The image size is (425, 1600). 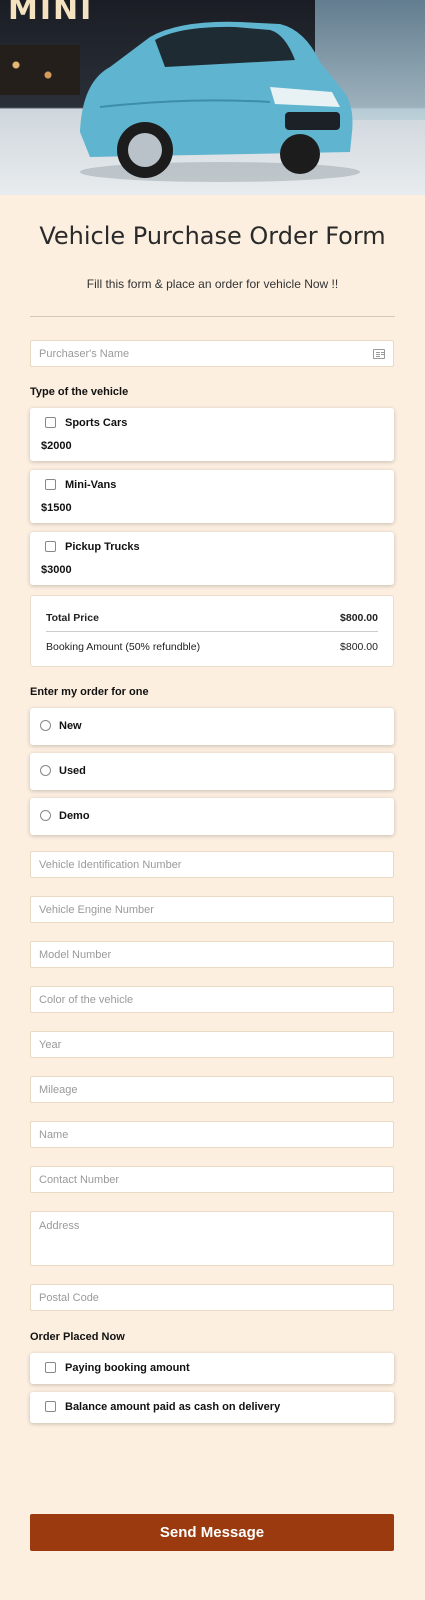 I want to click on paying-booking-checkbox, so click(x=50, y=1367).